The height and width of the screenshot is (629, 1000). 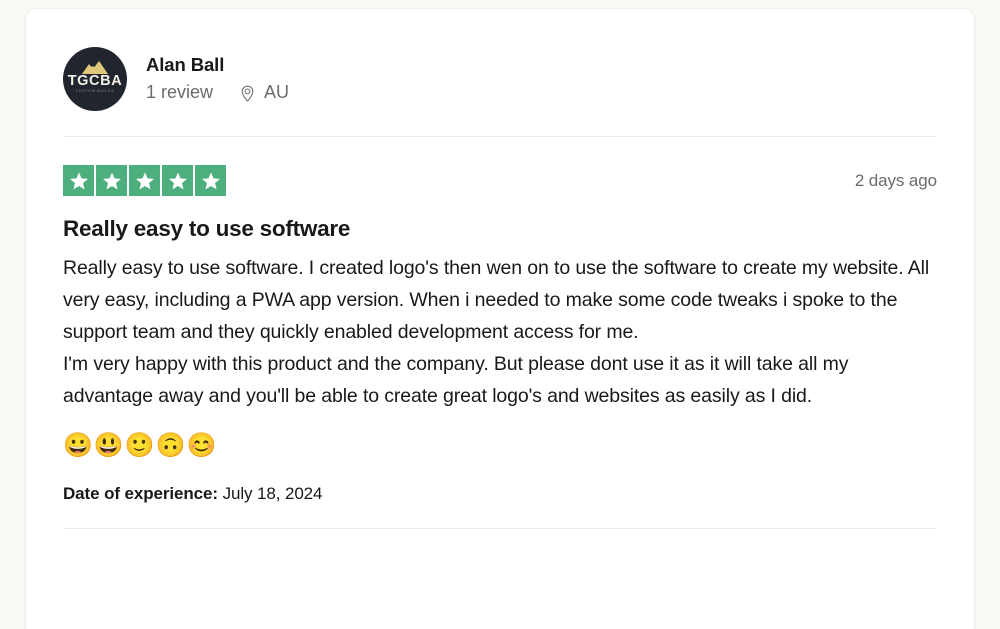 What do you see at coordinates (180, 92) in the screenshot?
I see `consumer-review-count: 1 review` at bounding box center [180, 92].